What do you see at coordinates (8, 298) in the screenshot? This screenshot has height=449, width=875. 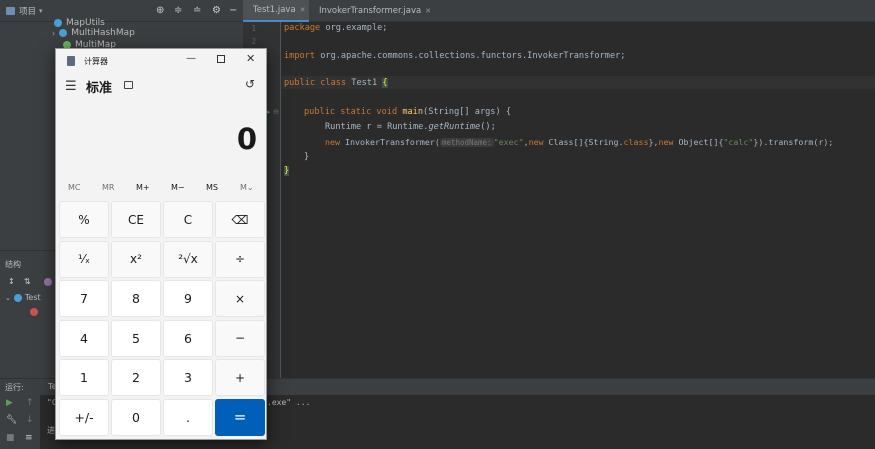 I see `chevron-down-icon: ⌄` at bounding box center [8, 298].